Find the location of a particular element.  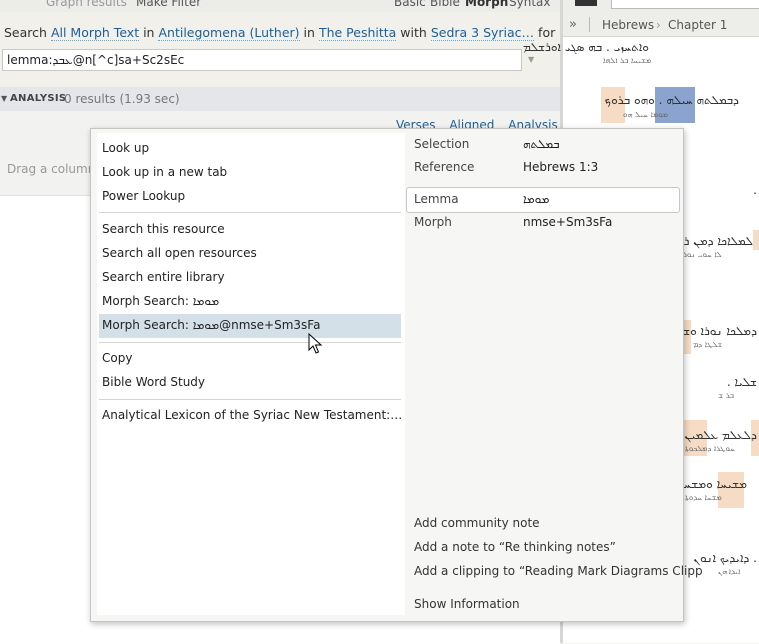

lemma-value: ܡܘܡܐ is located at coordinates (536, 199).